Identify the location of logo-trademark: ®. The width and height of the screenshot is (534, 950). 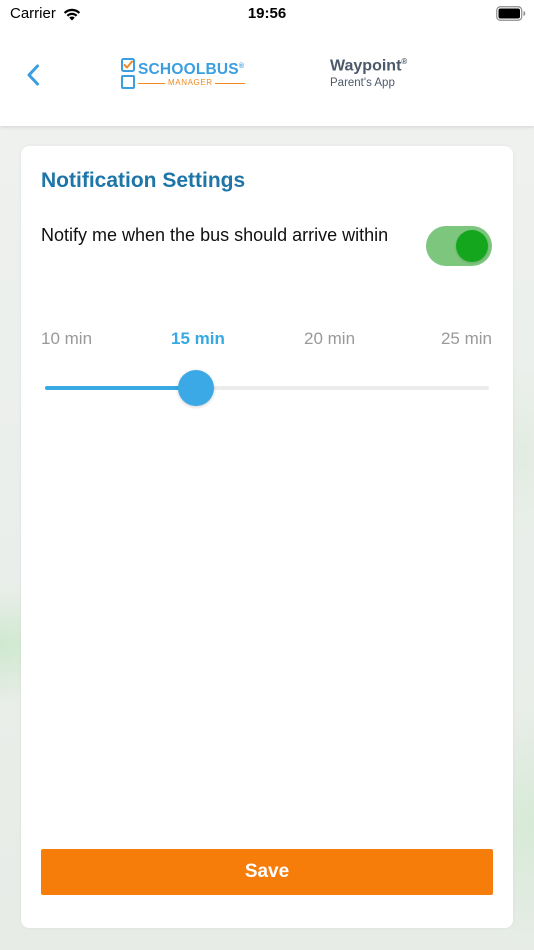
(241, 66).